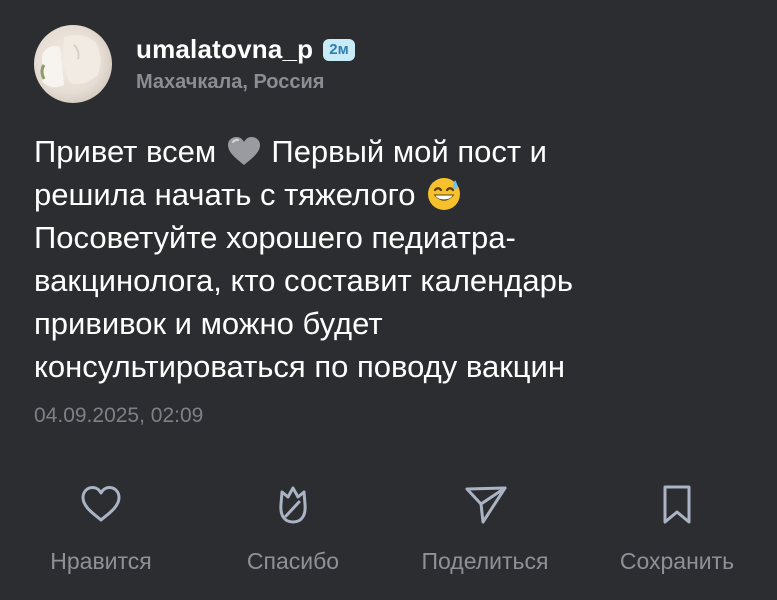 Image resolution: width=777 pixels, height=600 pixels. What do you see at coordinates (125, 151) in the screenshot?
I see `post-text-segment: Привет всем` at bounding box center [125, 151].